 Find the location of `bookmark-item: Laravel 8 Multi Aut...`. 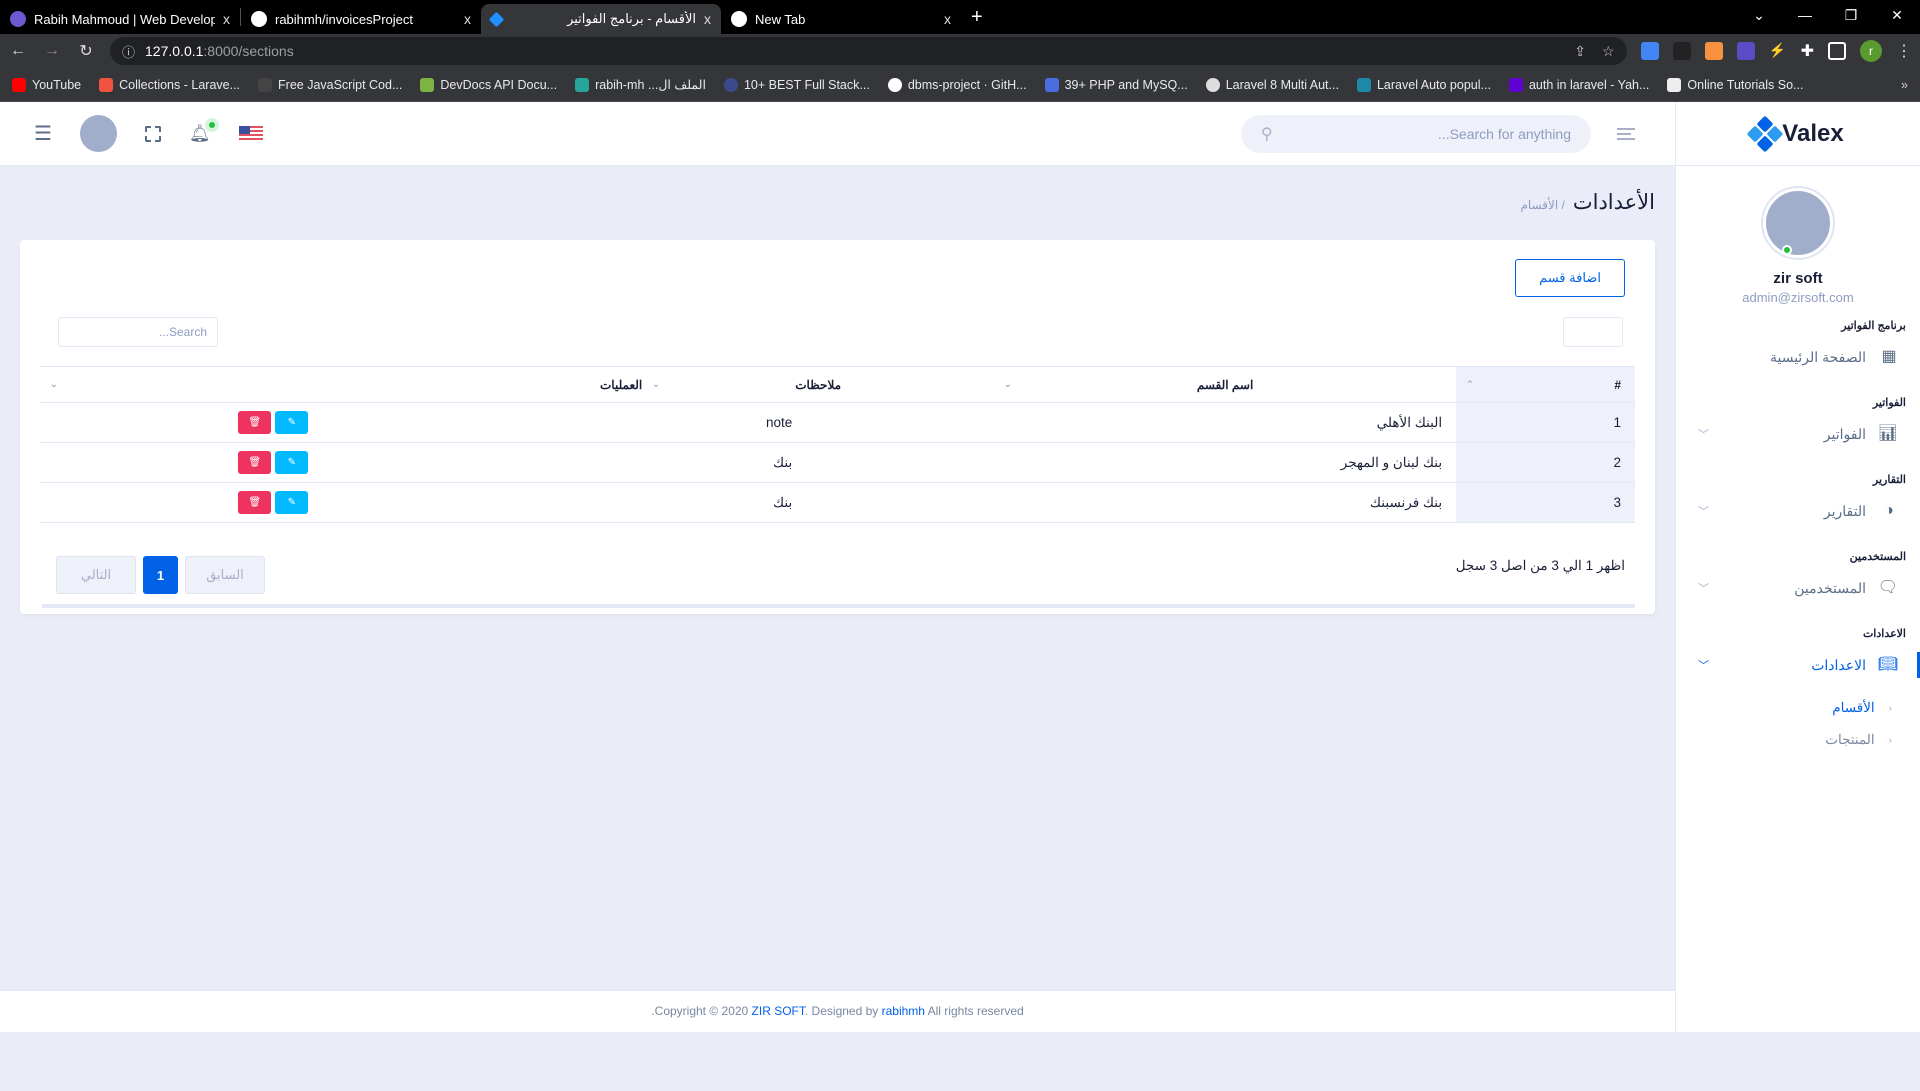

bookmark-item: Laravel 8 Multi Aut... is located at coordinates (1272, 84).